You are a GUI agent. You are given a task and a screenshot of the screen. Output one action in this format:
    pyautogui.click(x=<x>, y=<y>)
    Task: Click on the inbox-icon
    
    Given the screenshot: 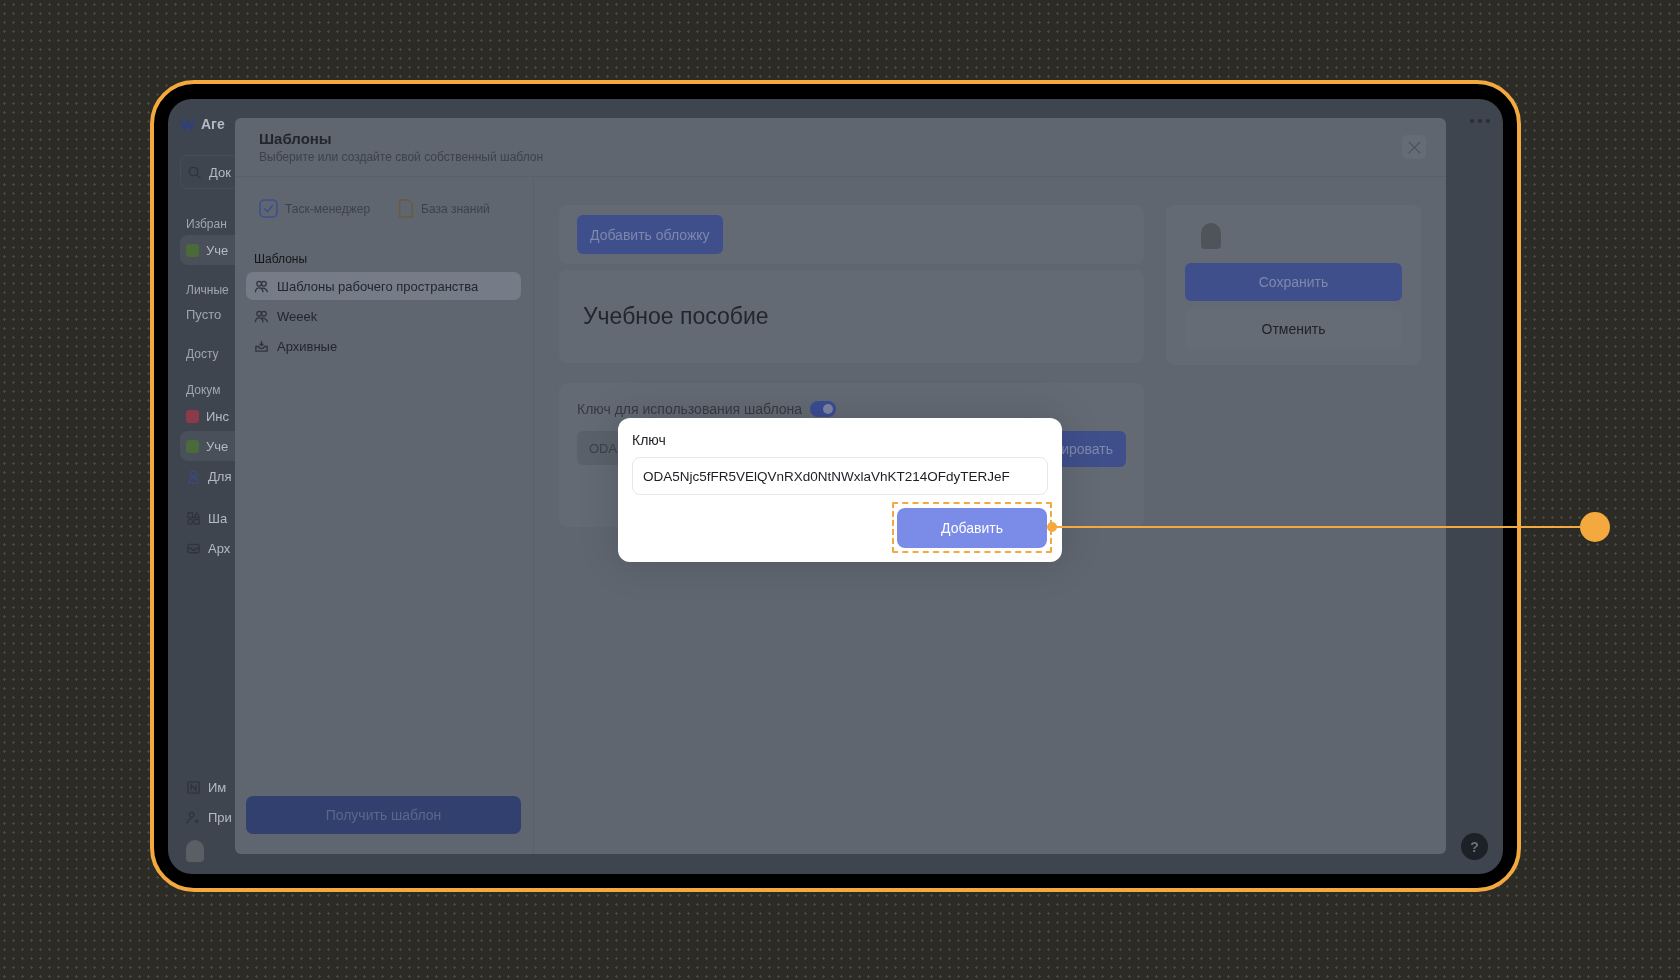 What is the action you would take?
    pyautogui.click(x=261, y=346)
    